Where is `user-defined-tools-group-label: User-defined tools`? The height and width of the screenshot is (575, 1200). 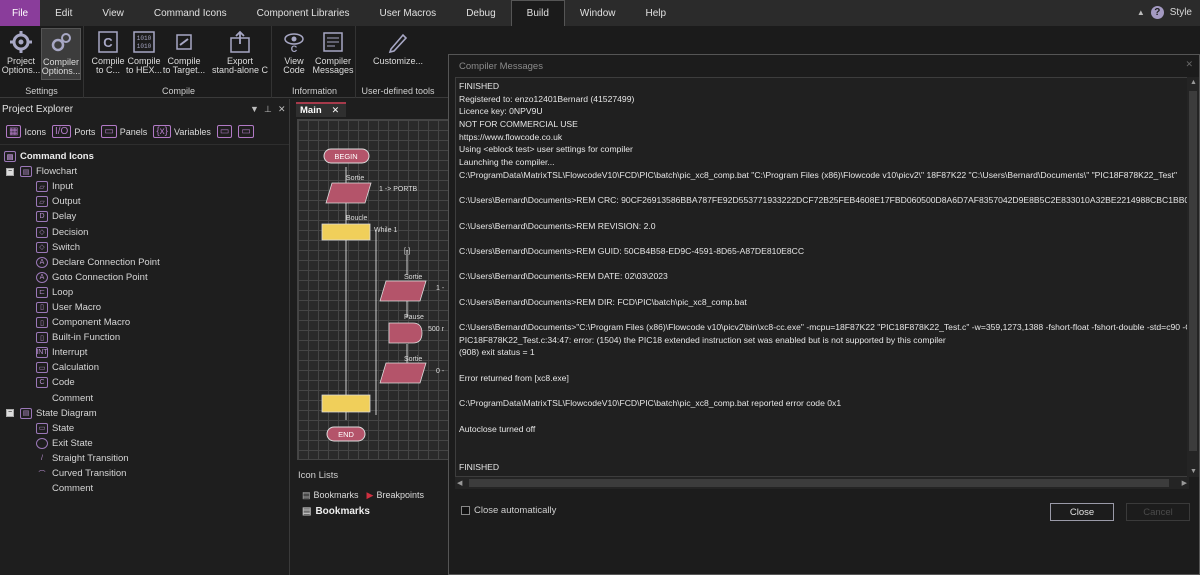 user-defined-tools-group-label: User-defined tools is located at coordinates (398, 91).